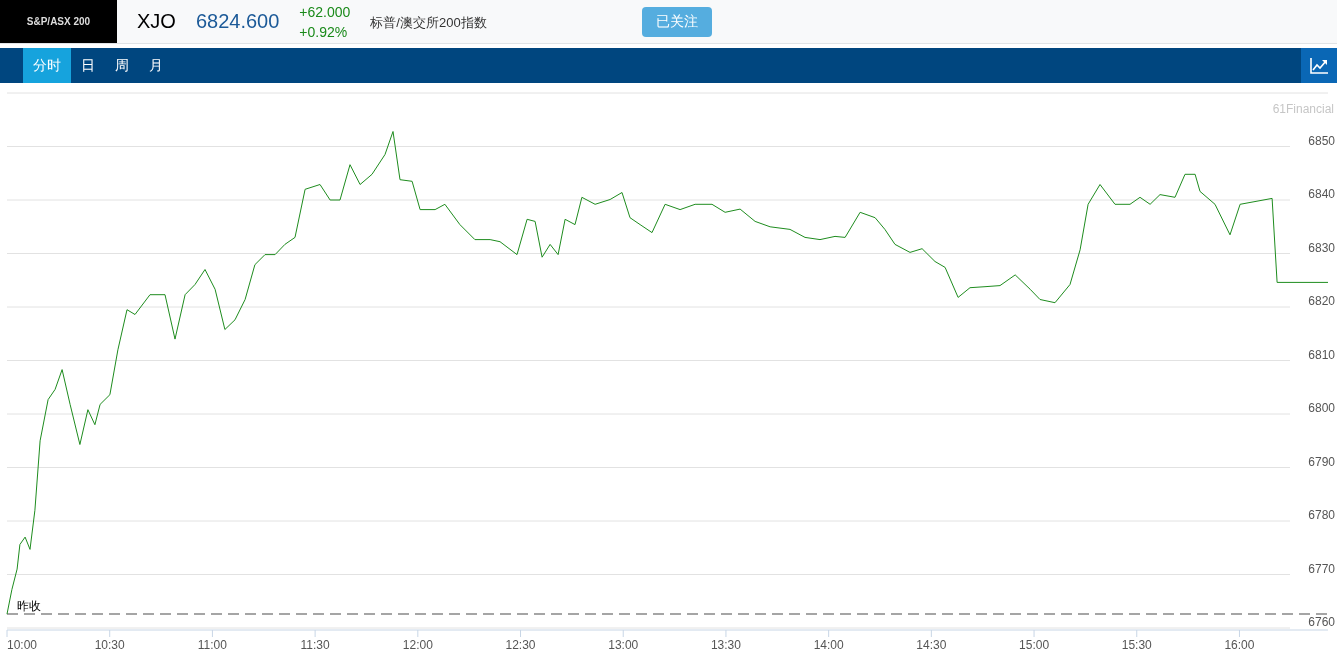 The image size is (1337, 660). Describe the element at coordinates (1034, 645) in the screenshot. I see `x-axis-label: 15:00` at that location.